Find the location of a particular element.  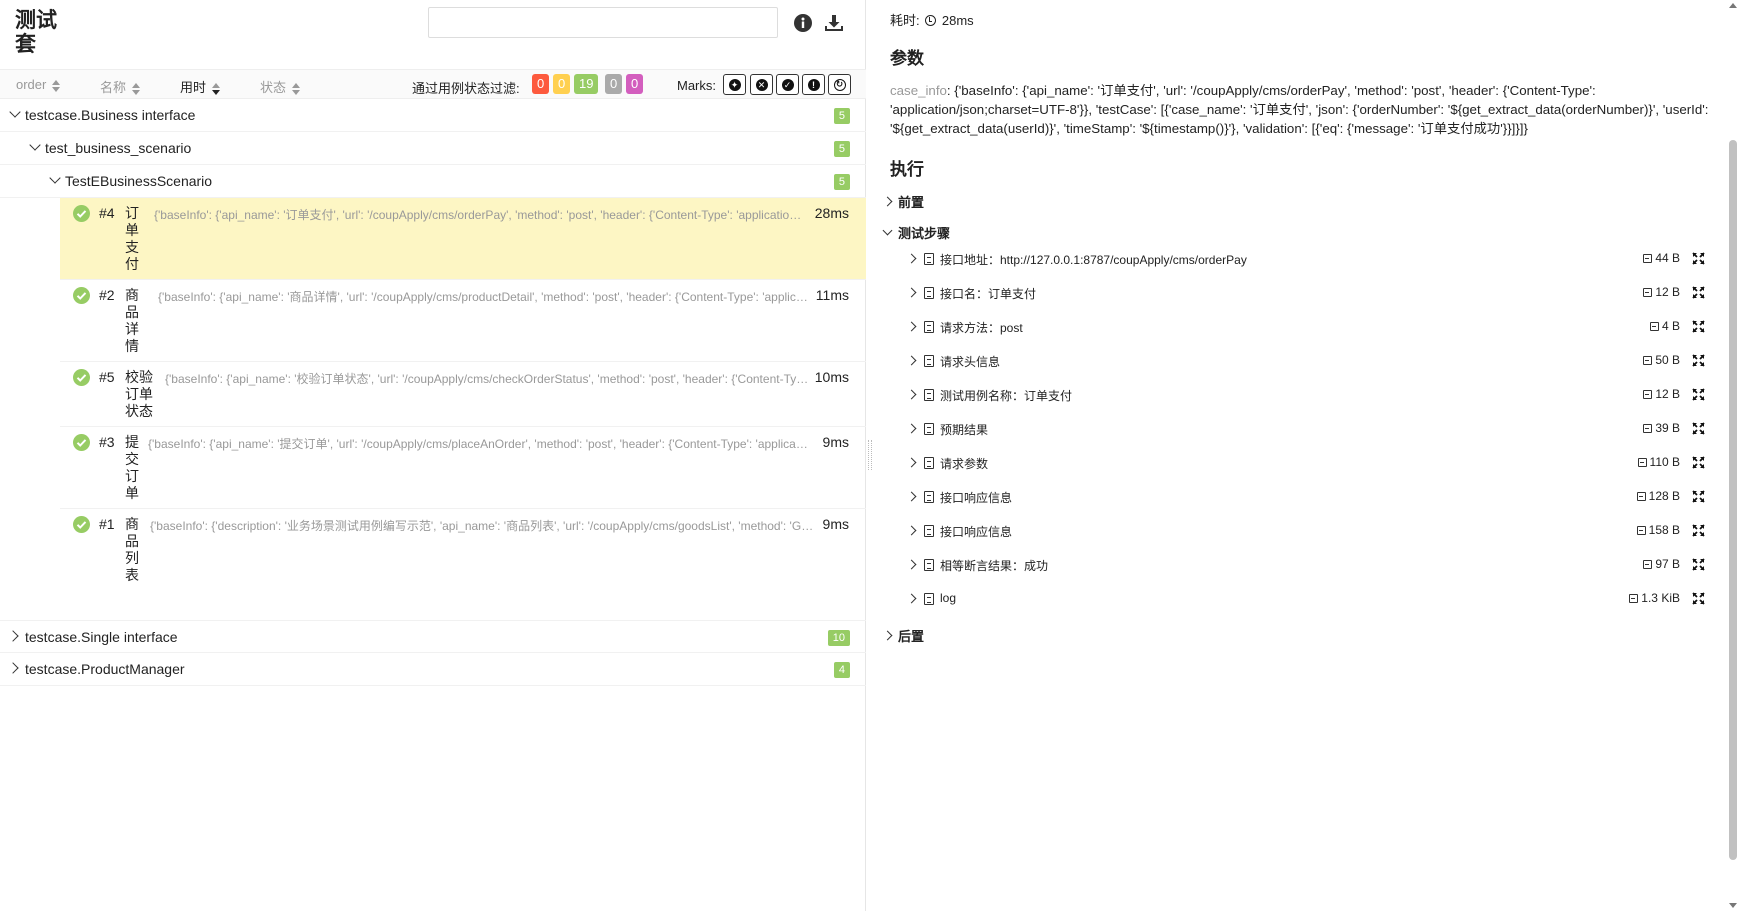

tree-group-count: 10 is located at coordinates (838, 638).